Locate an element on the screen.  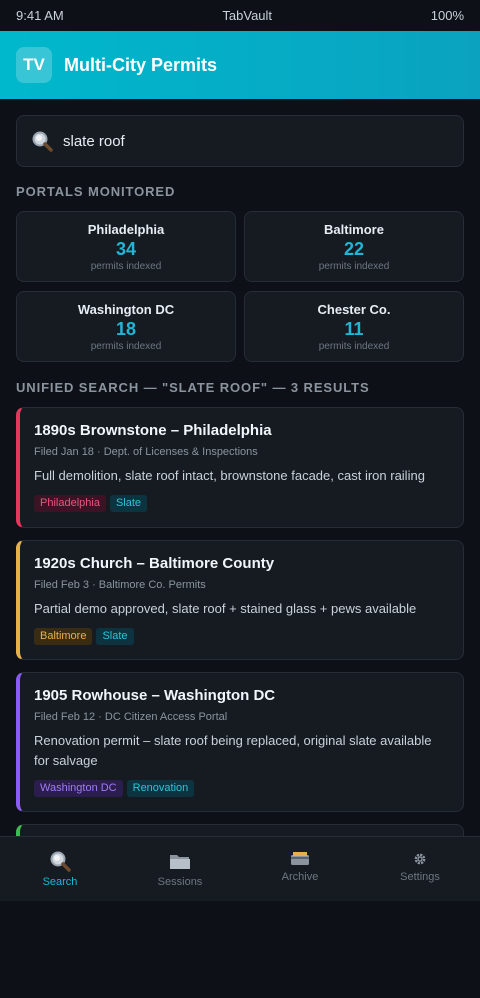
nav-label: Settings is located at coordinates (420, 877).